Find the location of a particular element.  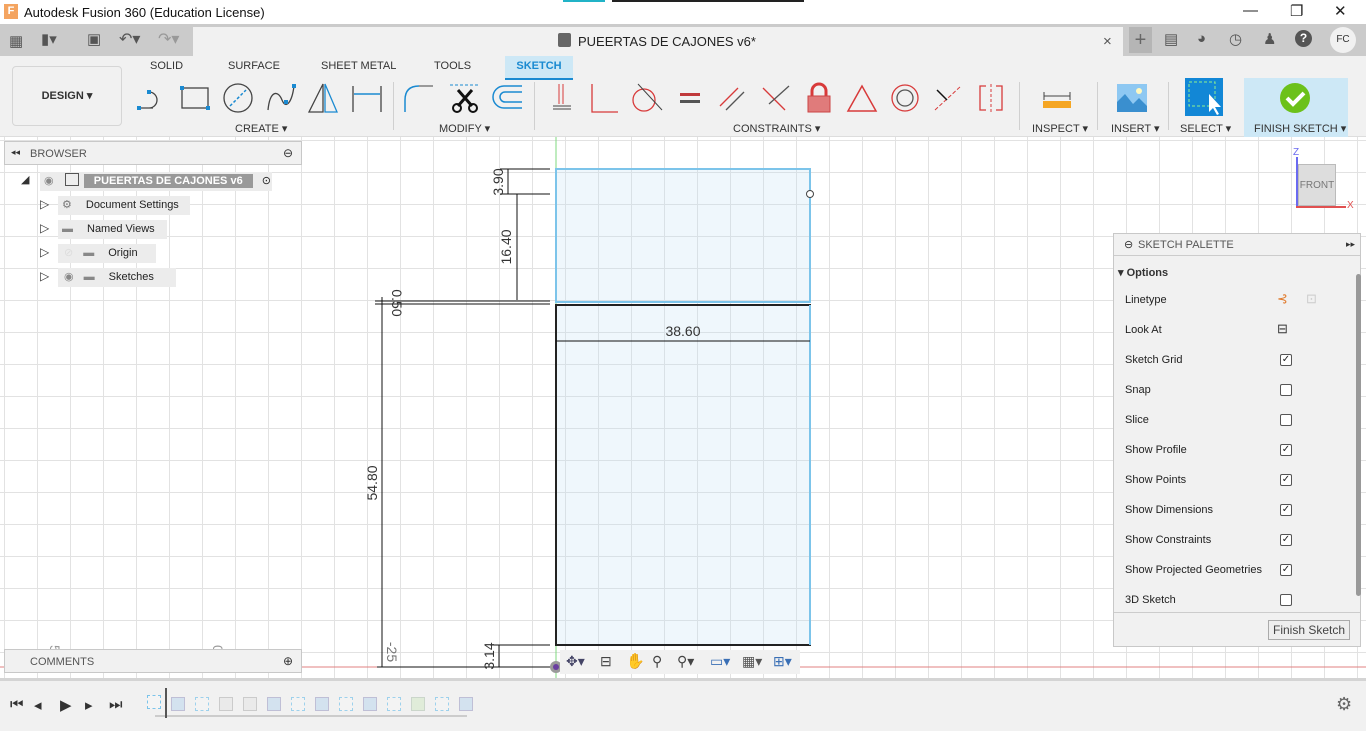

notification-bell-icon: ♟ is located at coordinates (1269, 39).